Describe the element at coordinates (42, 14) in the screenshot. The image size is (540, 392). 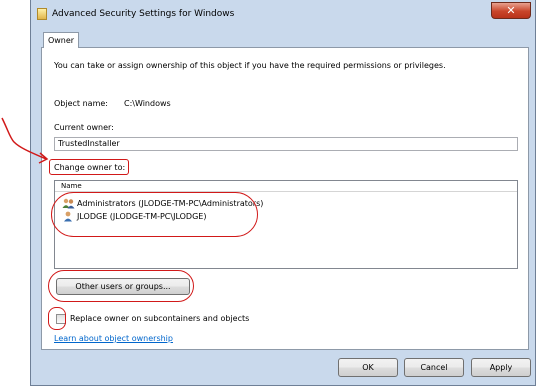
I see `folder-icon` at that location.